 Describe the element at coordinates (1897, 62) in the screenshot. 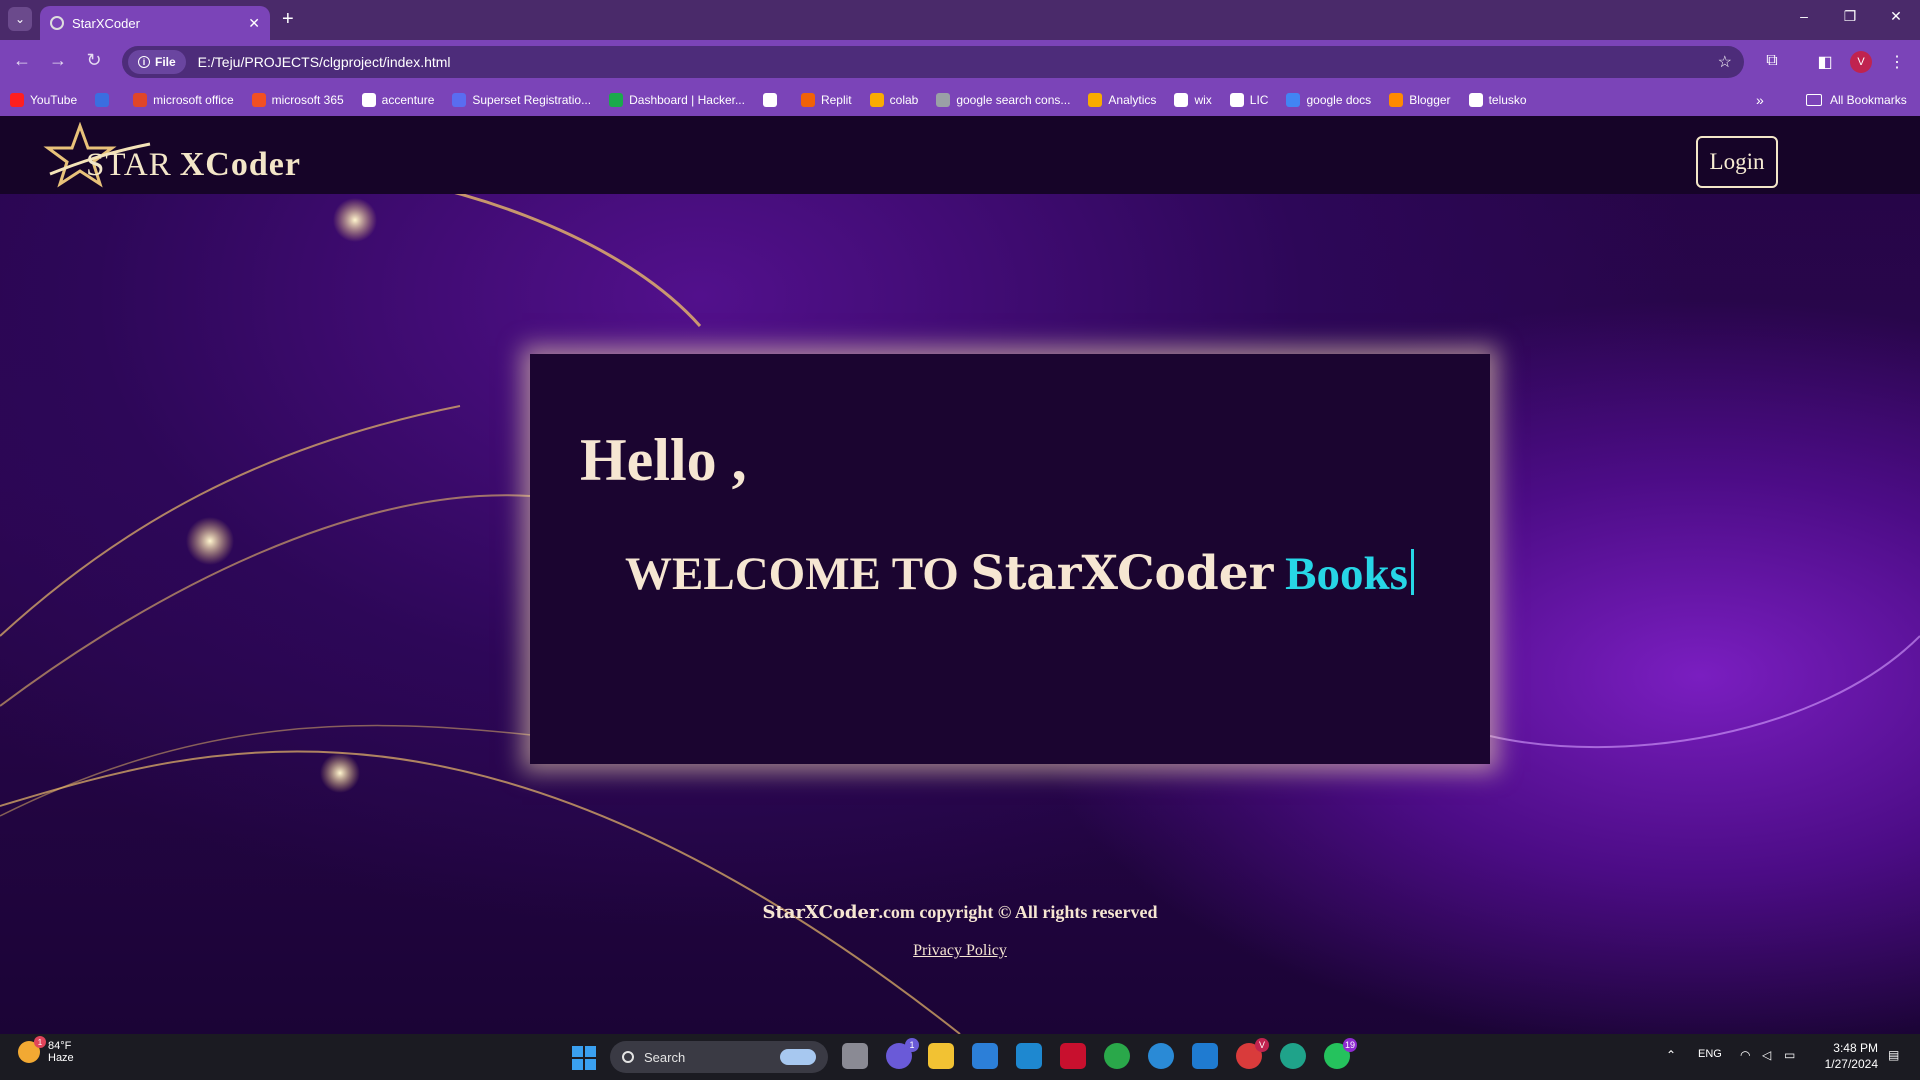

I see `menu-dots-icon: ⋮` at that location.